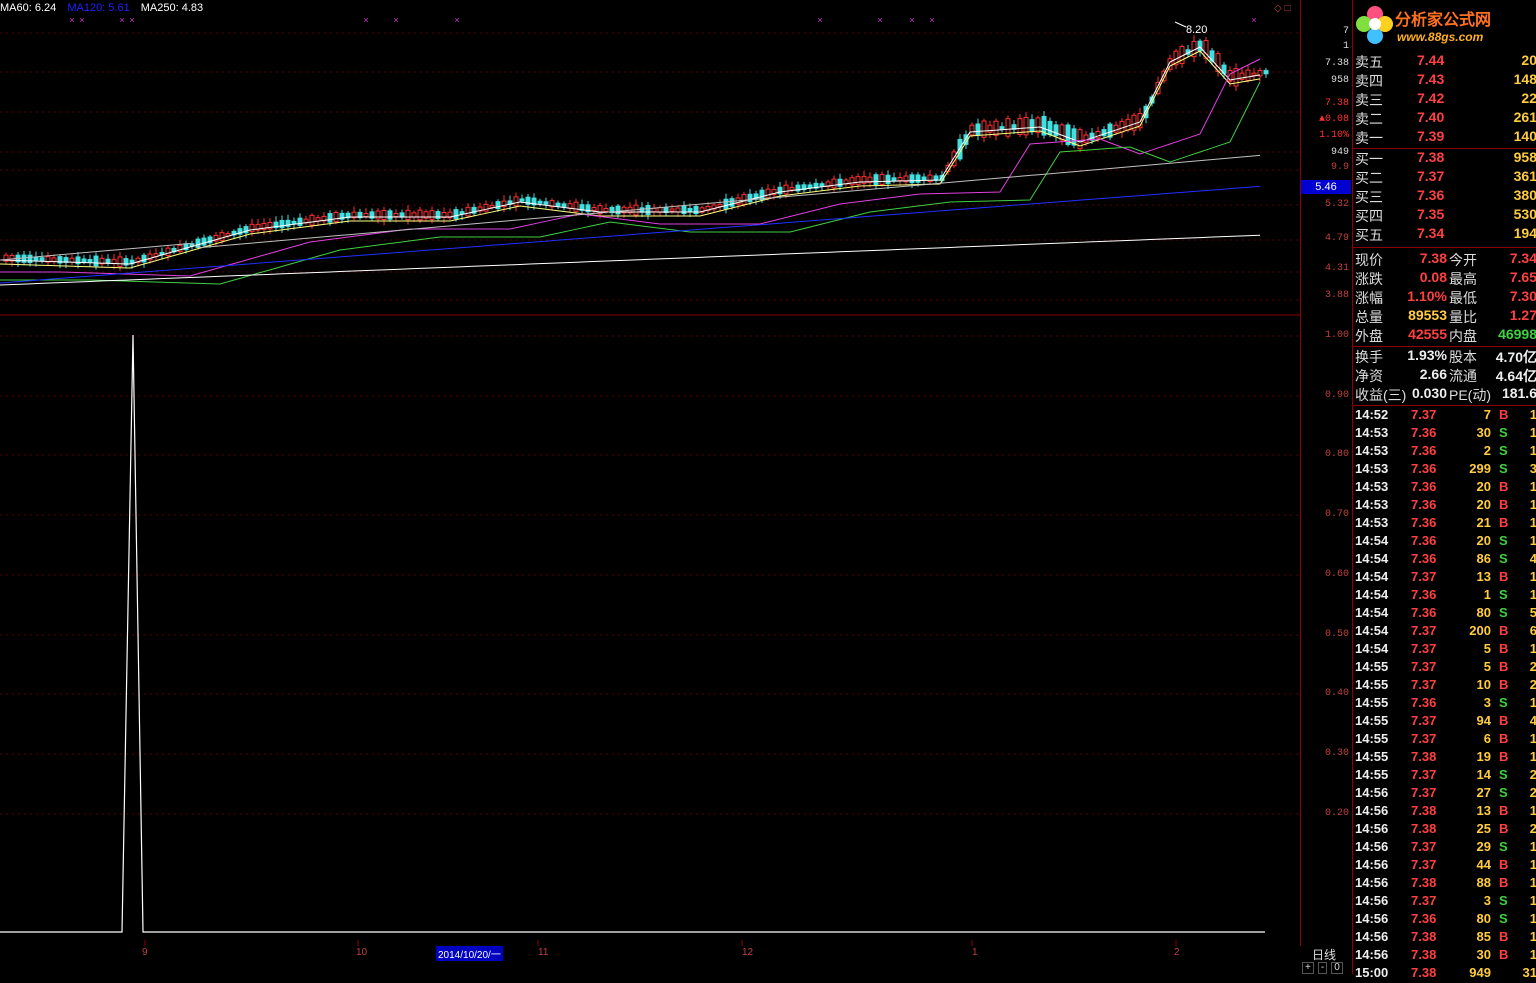  Describe the element at coordinates (1445, 560) in the screenshot. I see `tick-row: 14:54 7.36 86 S 4` at that location.